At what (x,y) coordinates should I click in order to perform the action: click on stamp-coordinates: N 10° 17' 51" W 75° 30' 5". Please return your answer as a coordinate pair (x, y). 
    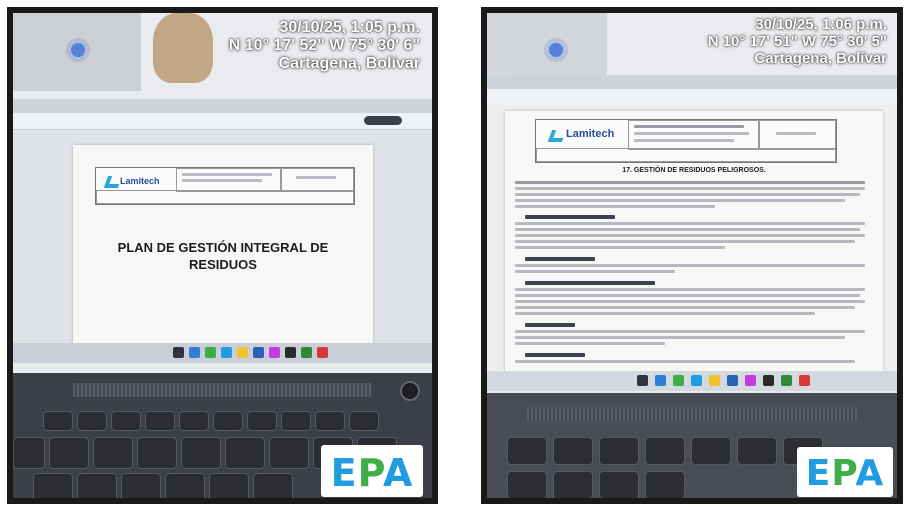
    Looking at the image, I should click on (797, 41).